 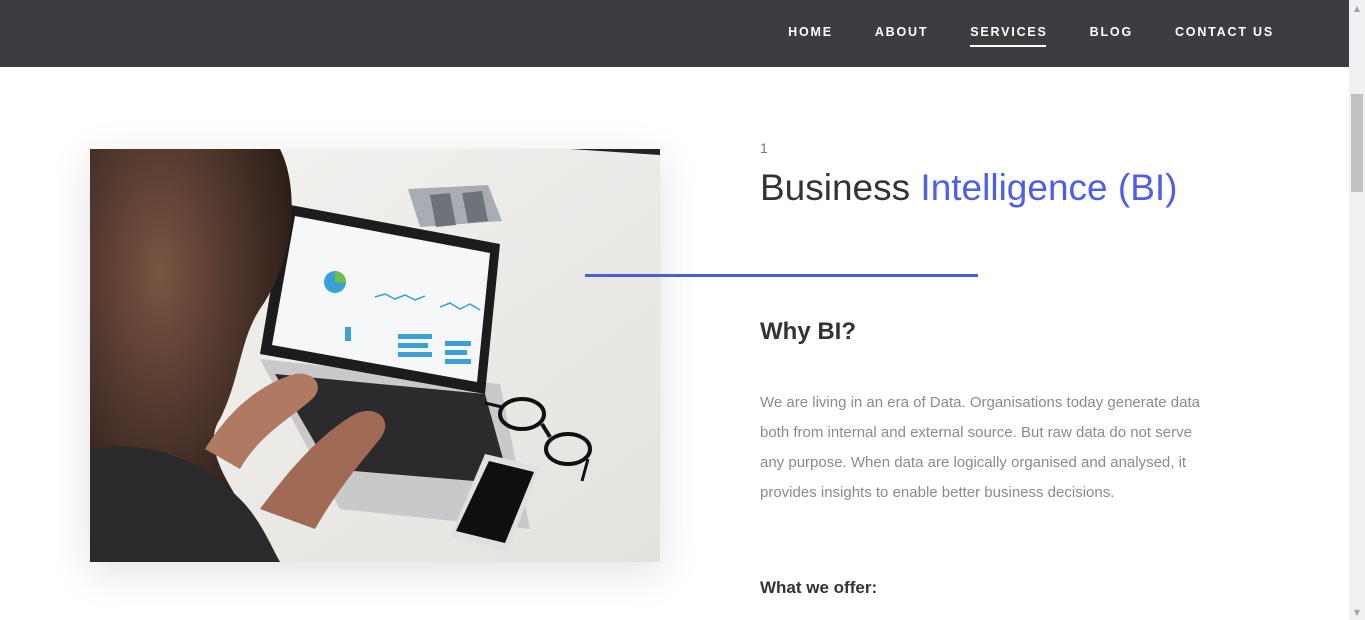 What do you see at coordinates (781, 275) in the screenshot?
I see `title-divider` at bounding box center [781, 275].